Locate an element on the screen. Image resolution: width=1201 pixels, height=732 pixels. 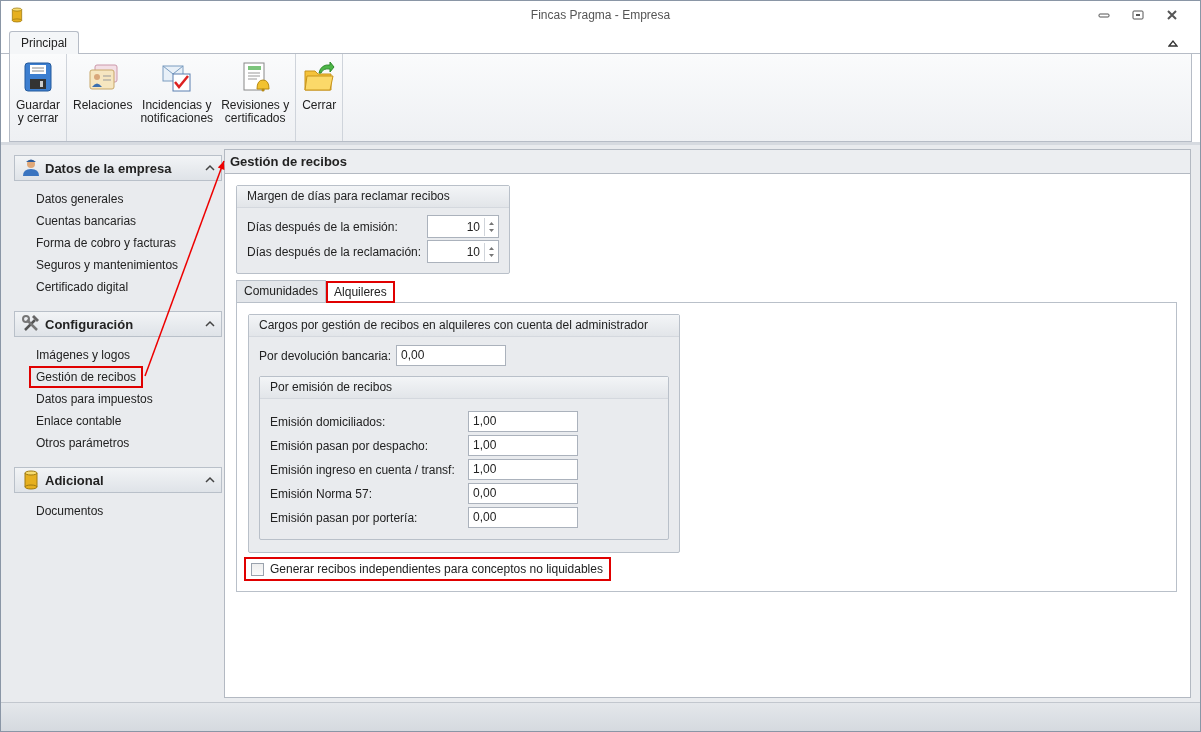
sidebar-link: Forma de cobro y facturas is located at coordinates (106, 243).